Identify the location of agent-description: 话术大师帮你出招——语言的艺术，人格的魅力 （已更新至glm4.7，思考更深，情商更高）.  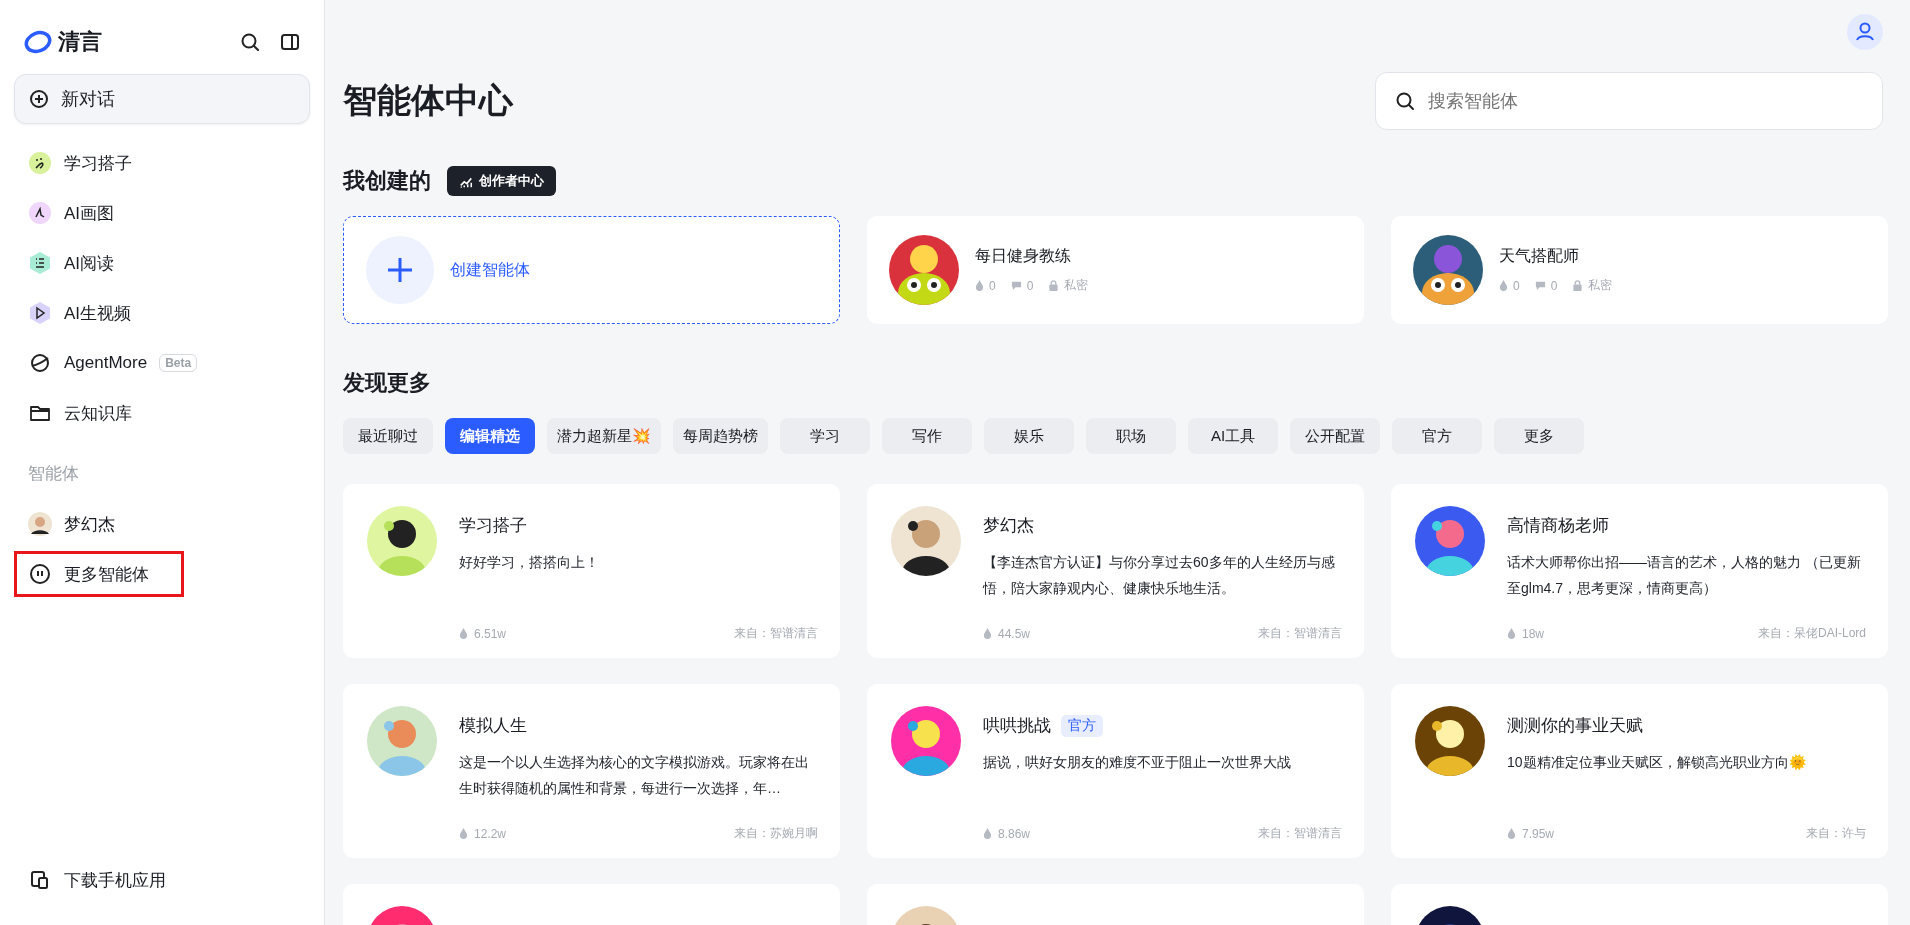
(1684, 575).